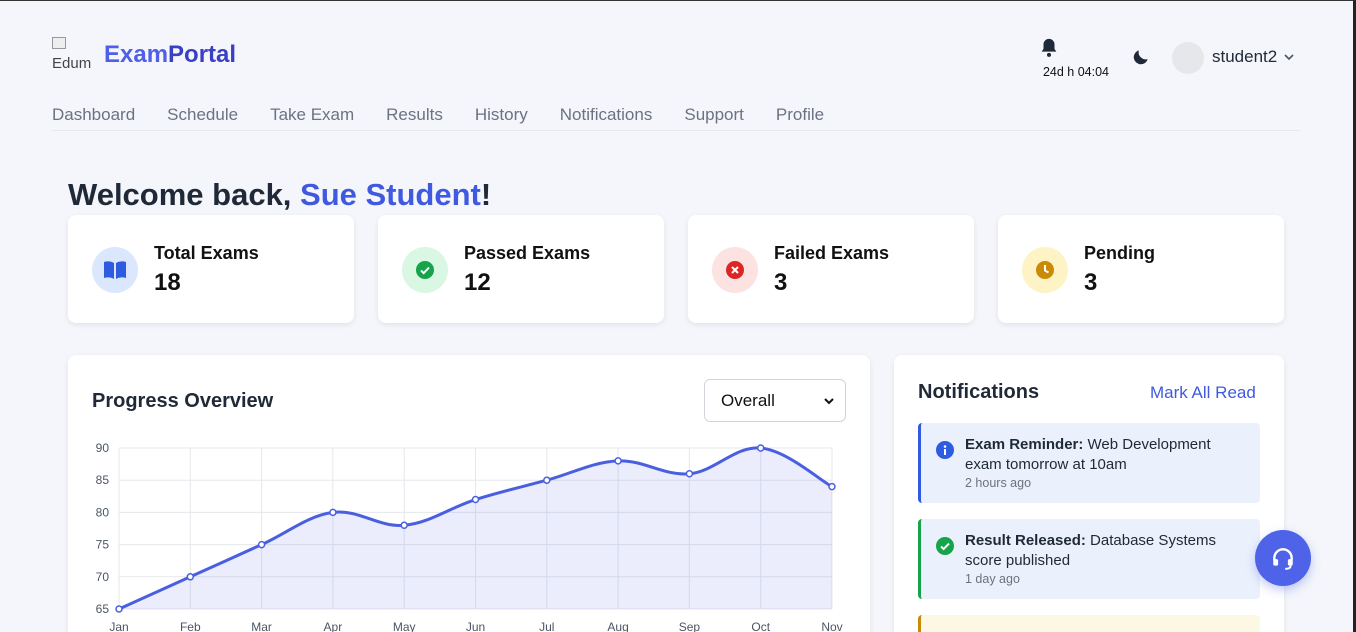 This screenshot has width=1356, height=632. Describe the element at coordinates (72, 55) in the screenshot. I see `logo-image: Edum` at that location.